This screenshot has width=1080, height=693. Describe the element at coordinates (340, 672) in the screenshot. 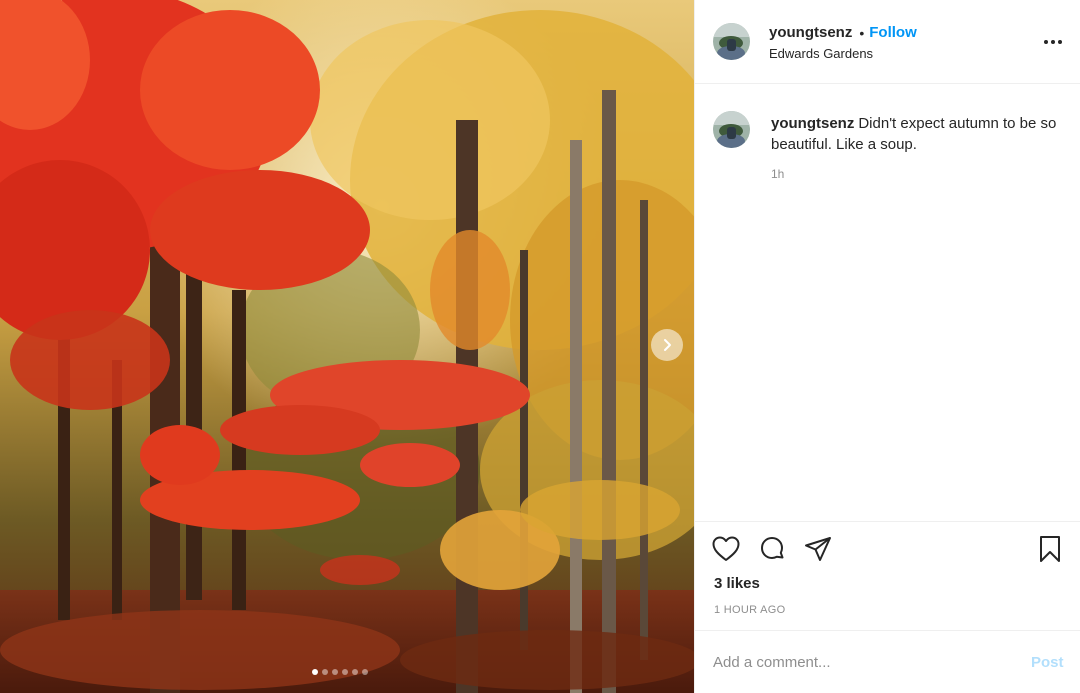

I see `carousel-indicator` at that location.